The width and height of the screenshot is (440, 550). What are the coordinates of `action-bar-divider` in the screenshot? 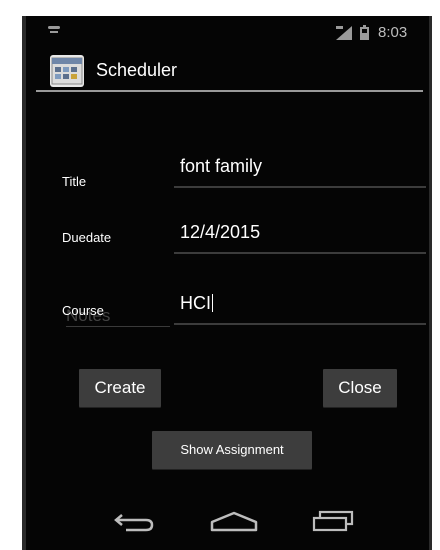 It's located at (229, 91).